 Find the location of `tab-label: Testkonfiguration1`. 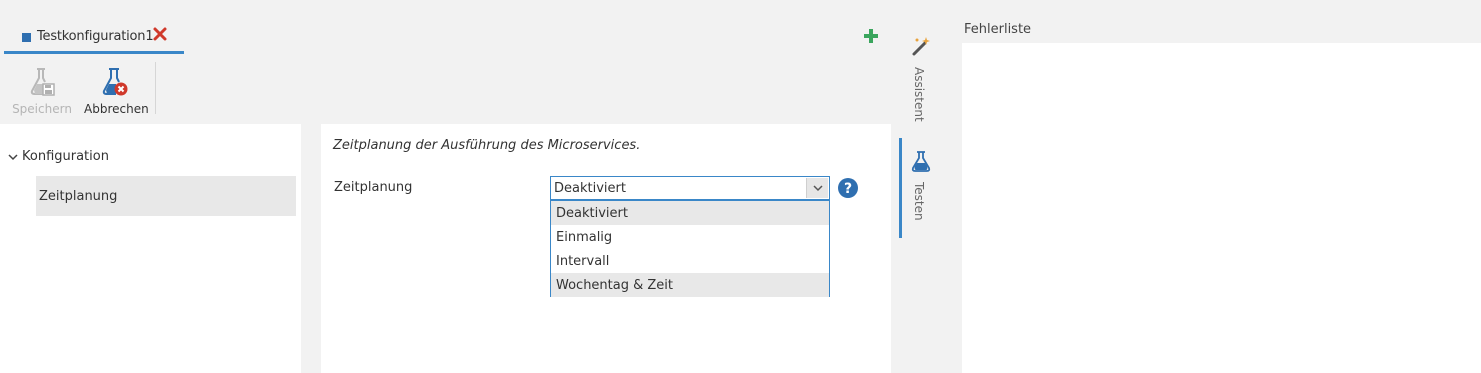

tab-label: Testkonfiguration1 is located at coordinates (95, 36).